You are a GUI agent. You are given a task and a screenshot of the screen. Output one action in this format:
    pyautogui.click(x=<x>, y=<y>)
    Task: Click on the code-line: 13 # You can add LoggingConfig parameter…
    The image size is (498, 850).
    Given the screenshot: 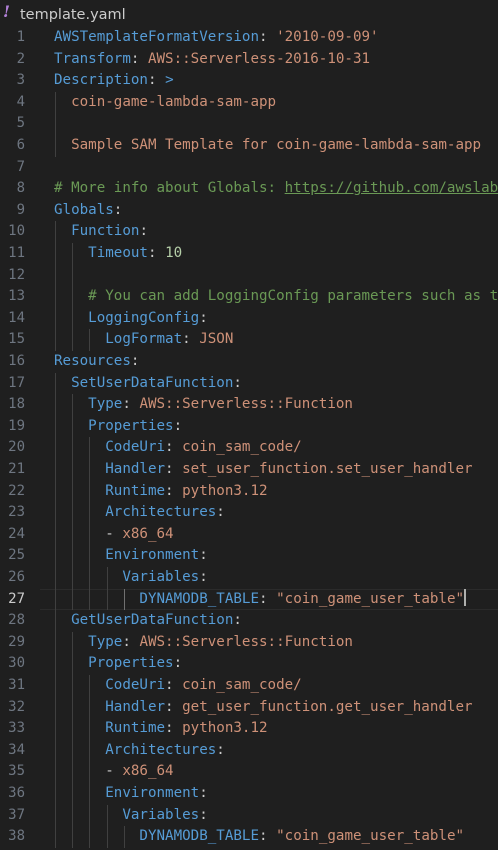 What is the action you would take?
    pyautogui.click(x=249, y=297)
    